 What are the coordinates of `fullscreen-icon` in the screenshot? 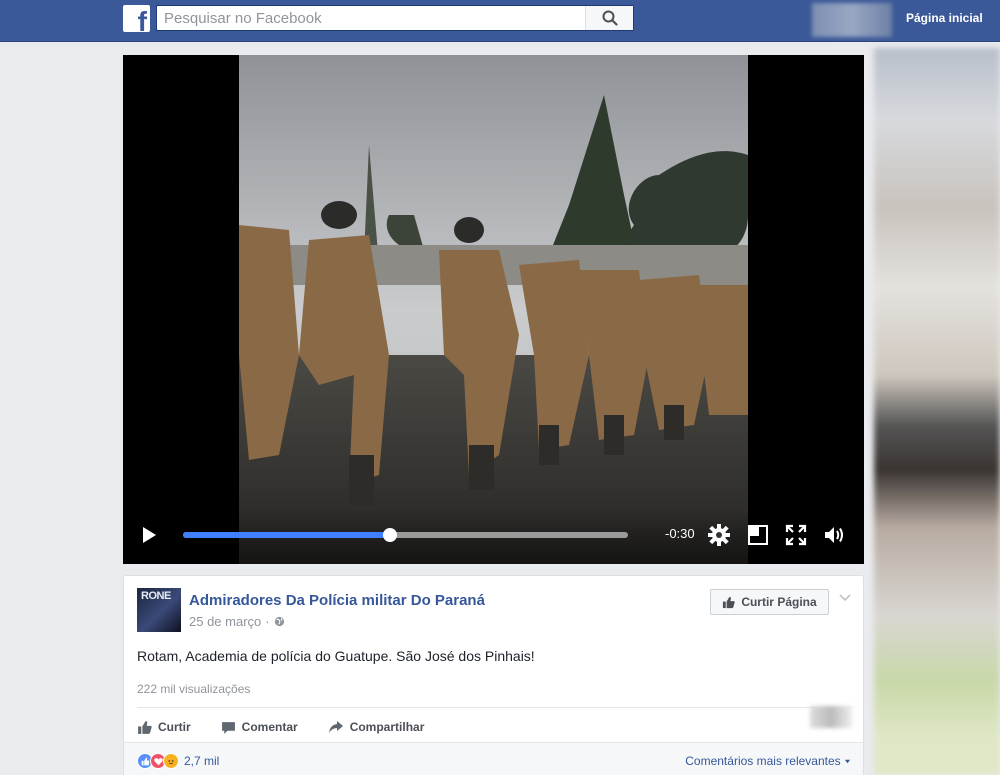 It's located at (796, 535).